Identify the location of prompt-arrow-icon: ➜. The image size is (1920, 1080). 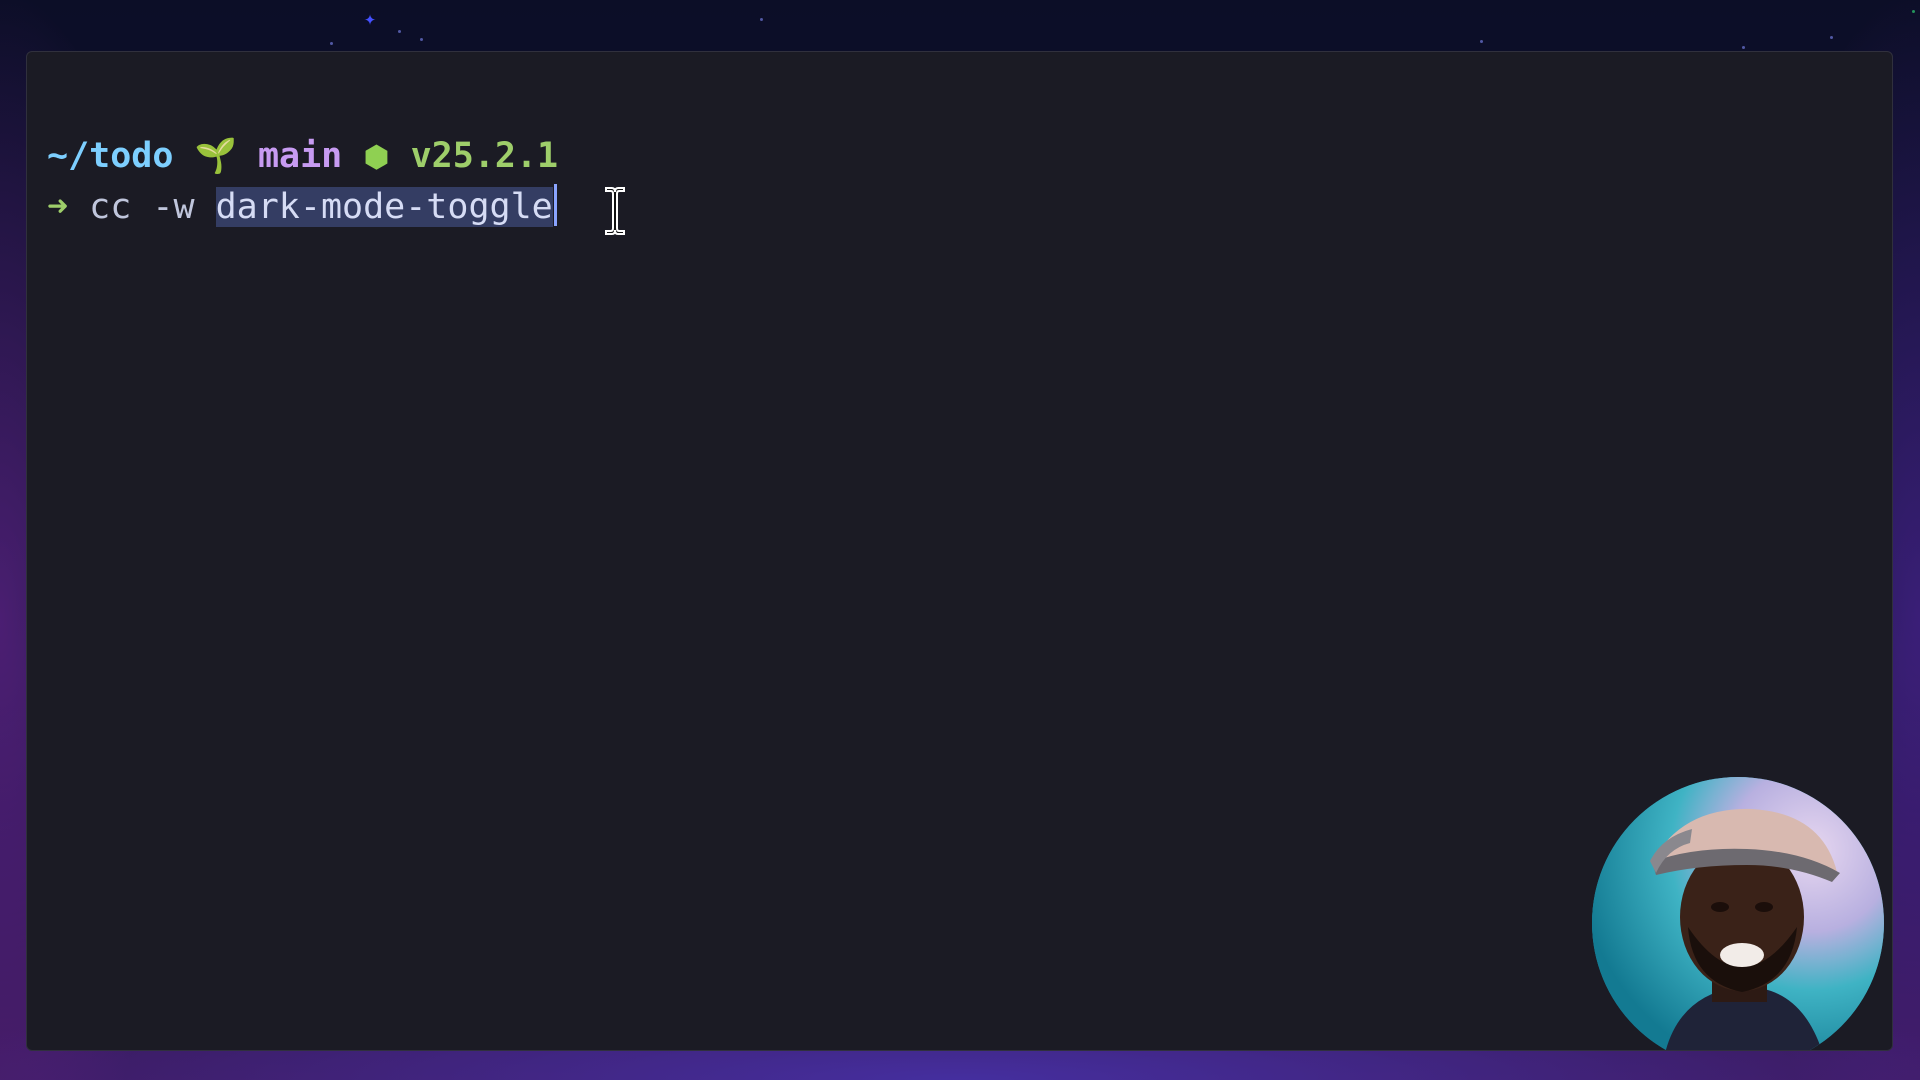
(58, 207).